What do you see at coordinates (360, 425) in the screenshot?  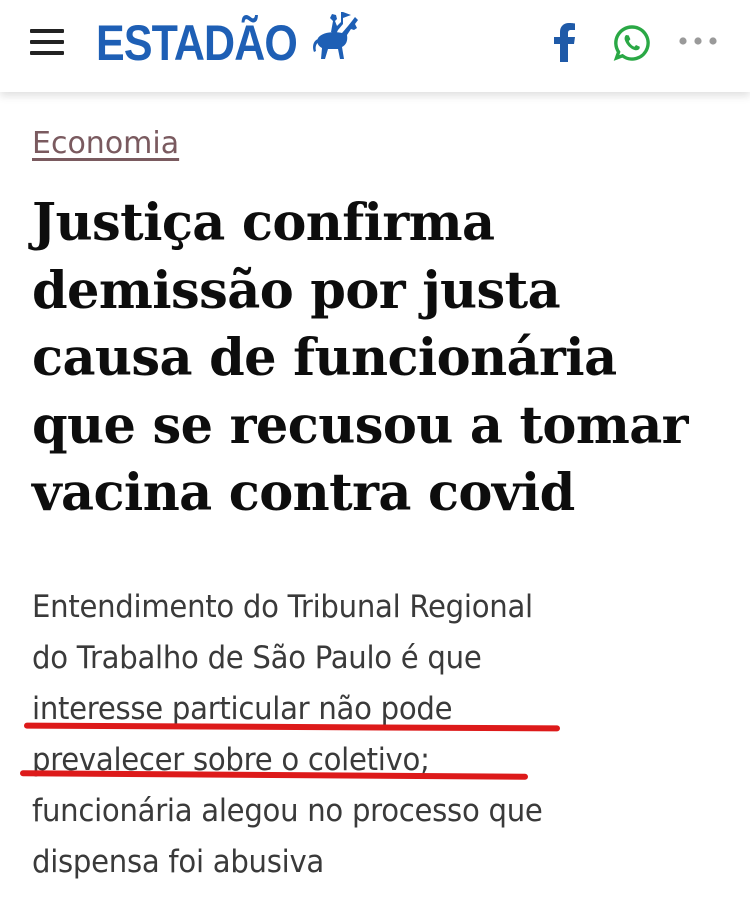 I see `headline-line: que se recusou a tomar` at bounding box center [360, 425].